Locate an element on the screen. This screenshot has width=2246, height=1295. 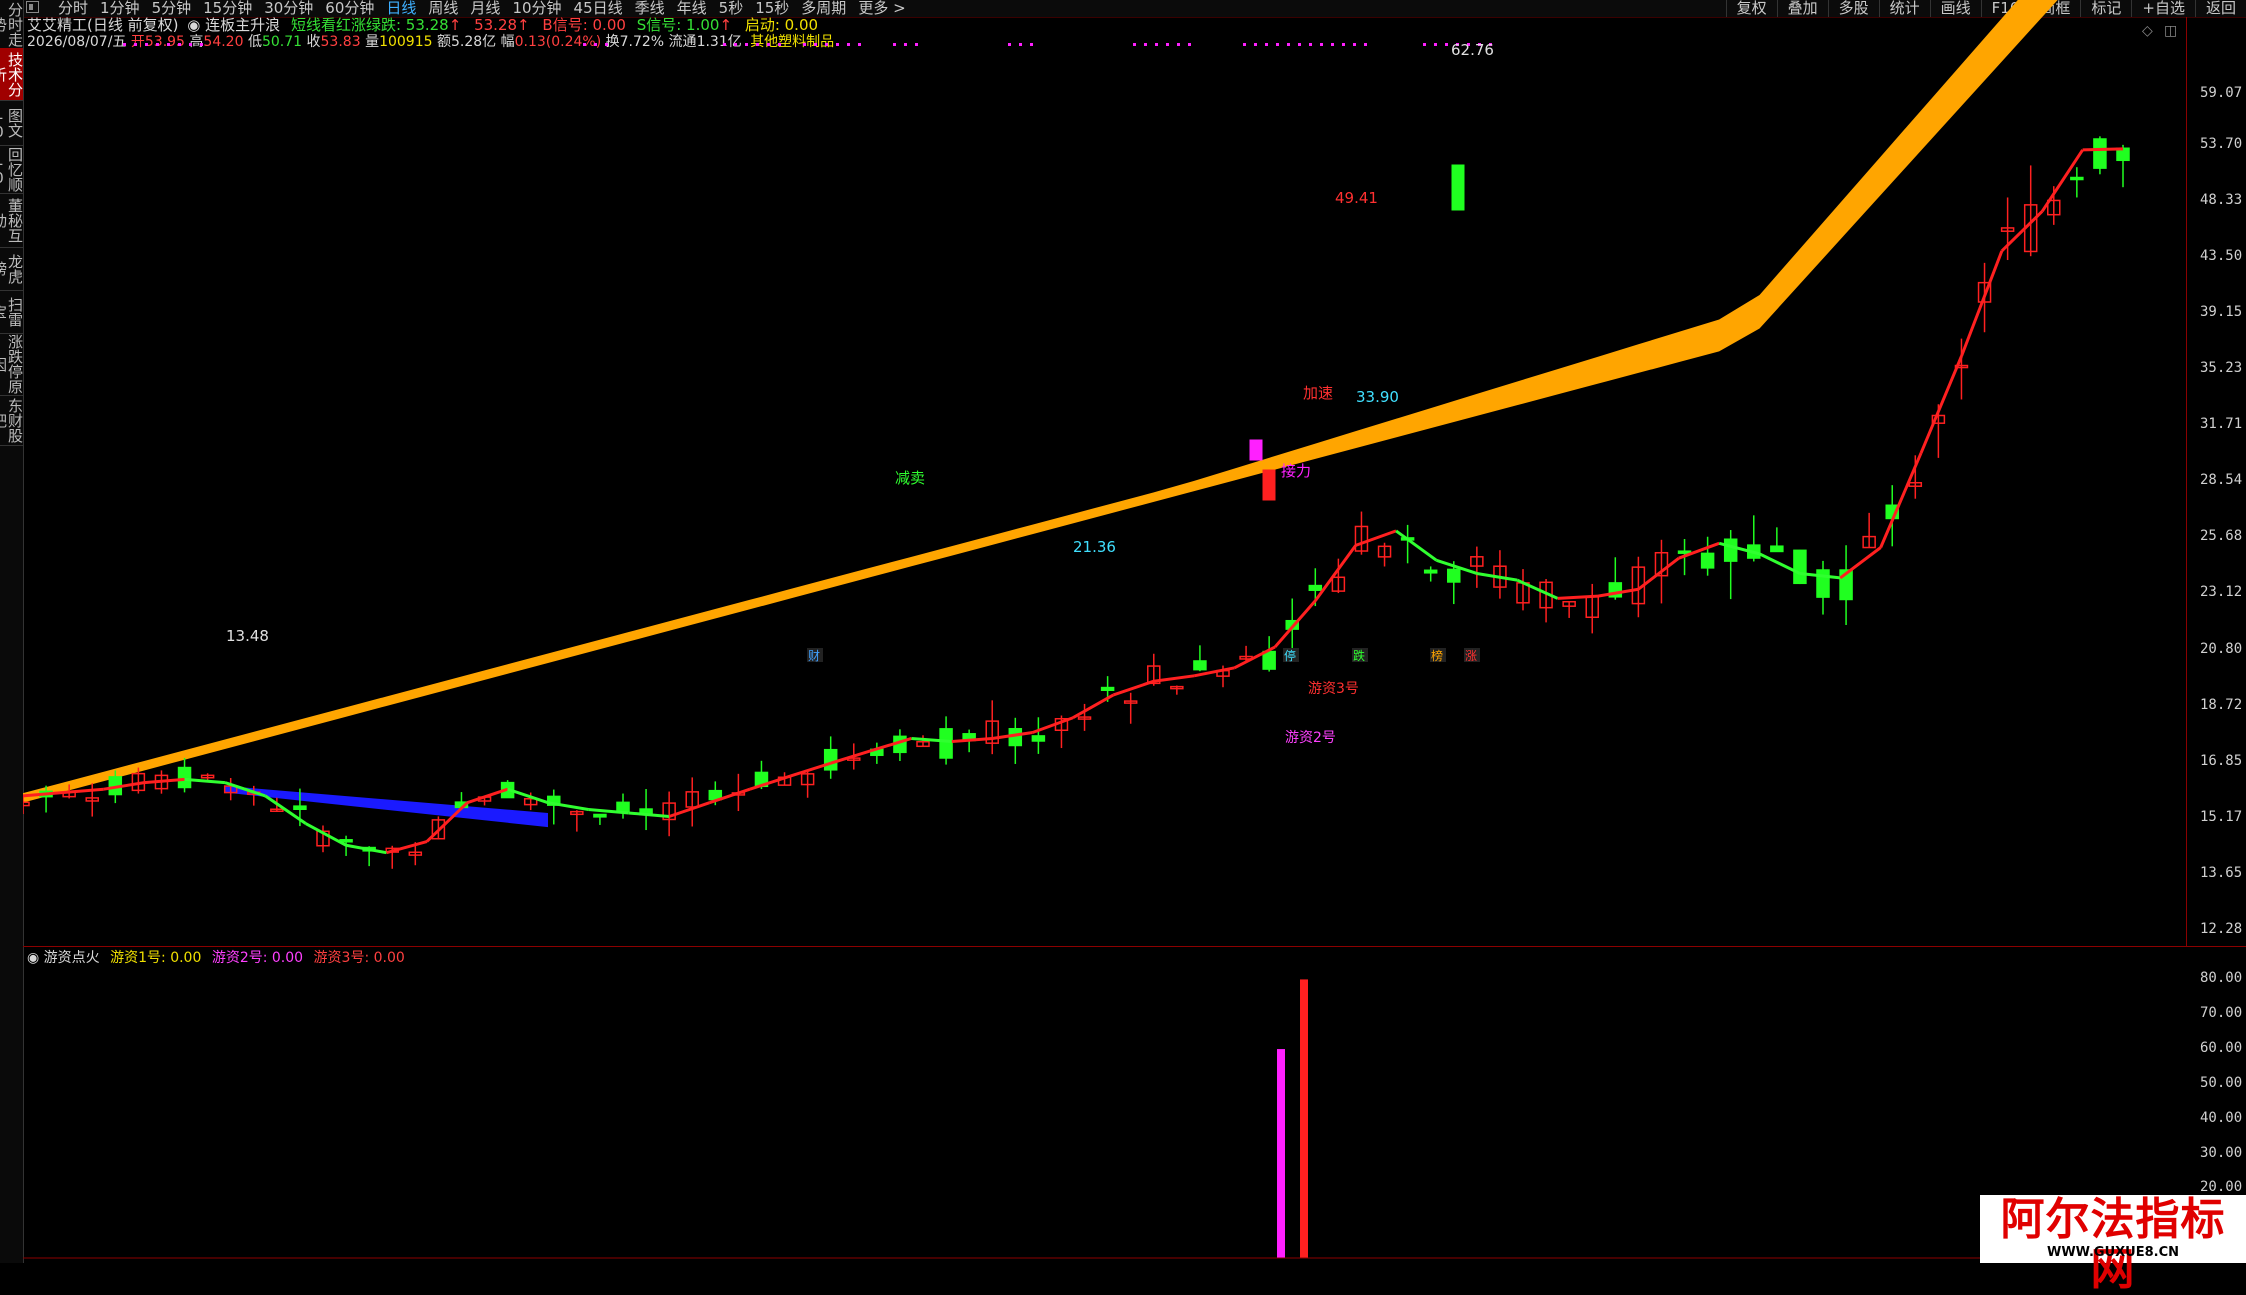
price-tick: 16.85 is located at coordinates (2221, 760).